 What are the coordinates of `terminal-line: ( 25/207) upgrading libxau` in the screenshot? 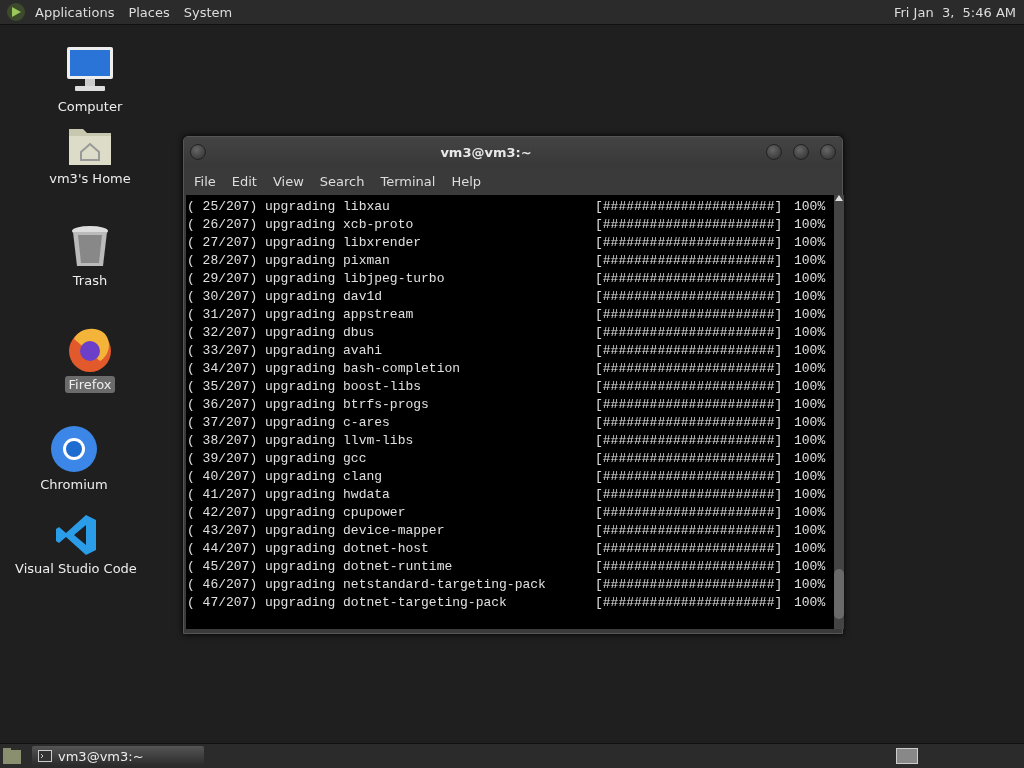 It's located at (289, 206).